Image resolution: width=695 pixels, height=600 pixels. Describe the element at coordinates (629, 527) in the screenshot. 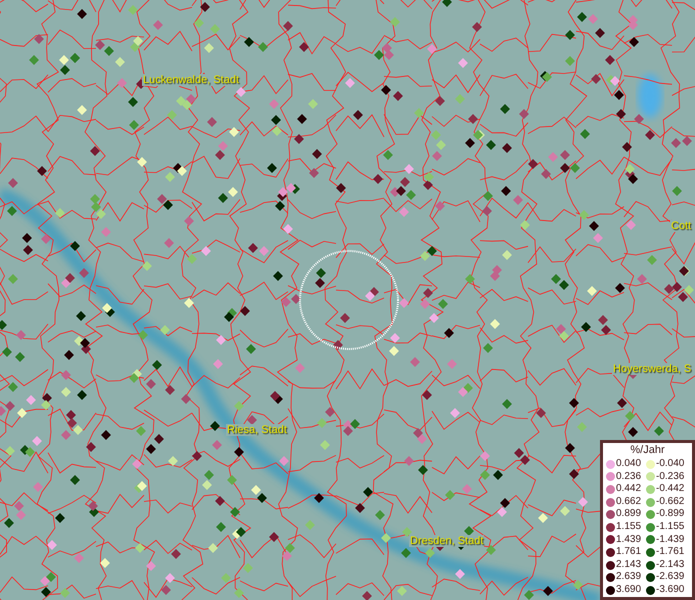

I see `legend-value: 1.155` at that location.